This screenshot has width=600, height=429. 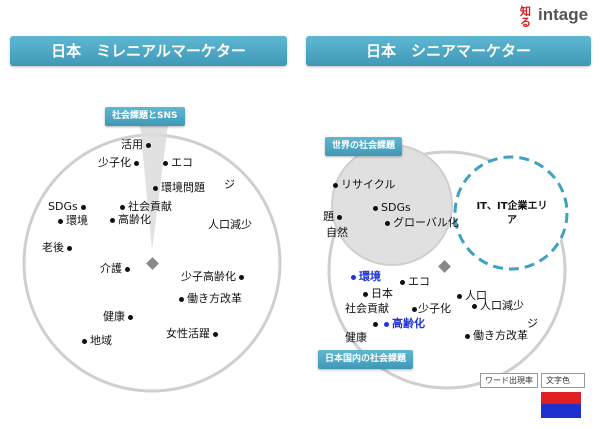 I want to click on left-sns-tag: 社会課題とSNS, so click(x=145, y=116).